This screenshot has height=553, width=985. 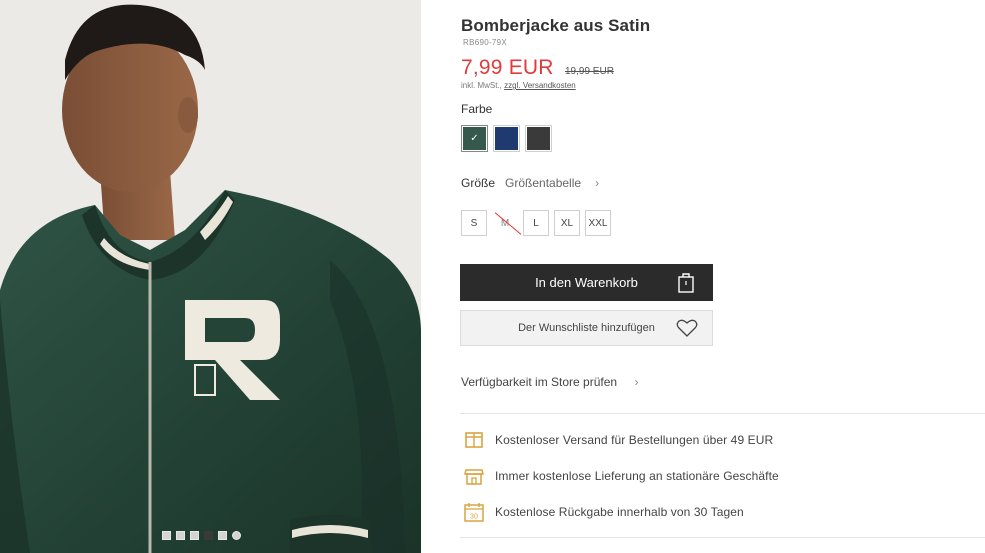 What do you see at coordinates (589, 71) in the screenshot?
I see `original-price: 19,99 EUR` at bounding box center [589, 71].